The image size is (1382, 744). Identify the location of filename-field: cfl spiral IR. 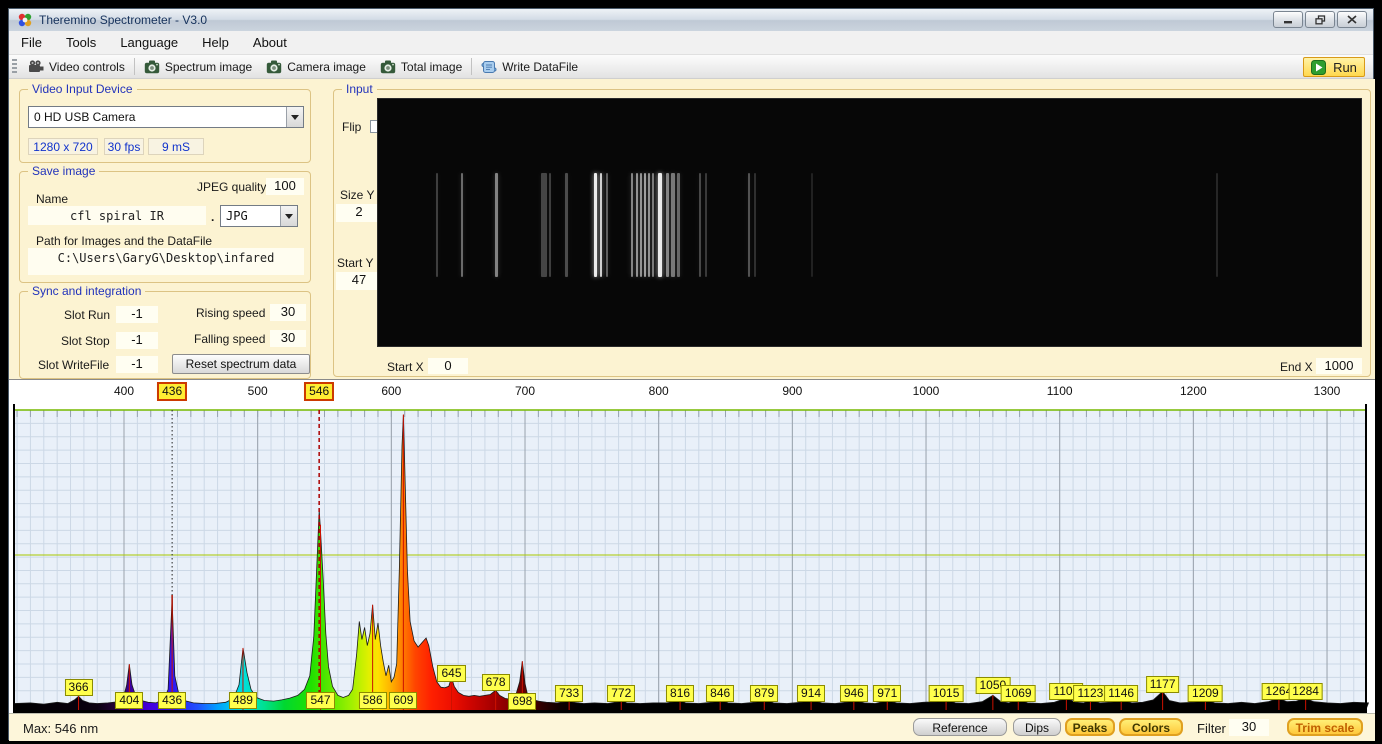
(117, 215).